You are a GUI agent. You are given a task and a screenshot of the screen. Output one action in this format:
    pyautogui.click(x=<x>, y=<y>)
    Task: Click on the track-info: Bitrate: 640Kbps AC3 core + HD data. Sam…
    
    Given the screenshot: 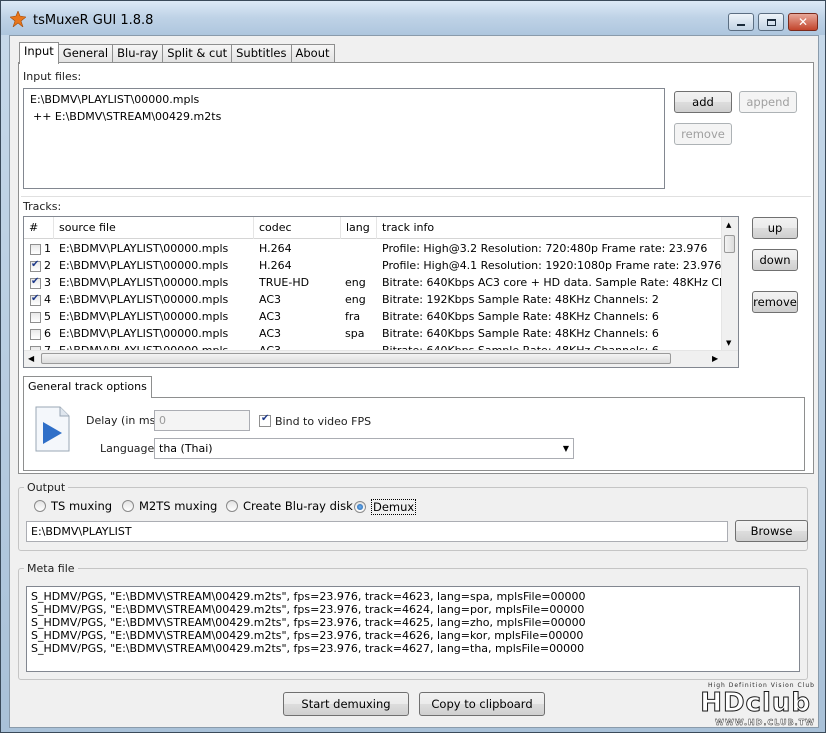 What is the action you would take?
    pyautogui.click(x=552, y=282)
    